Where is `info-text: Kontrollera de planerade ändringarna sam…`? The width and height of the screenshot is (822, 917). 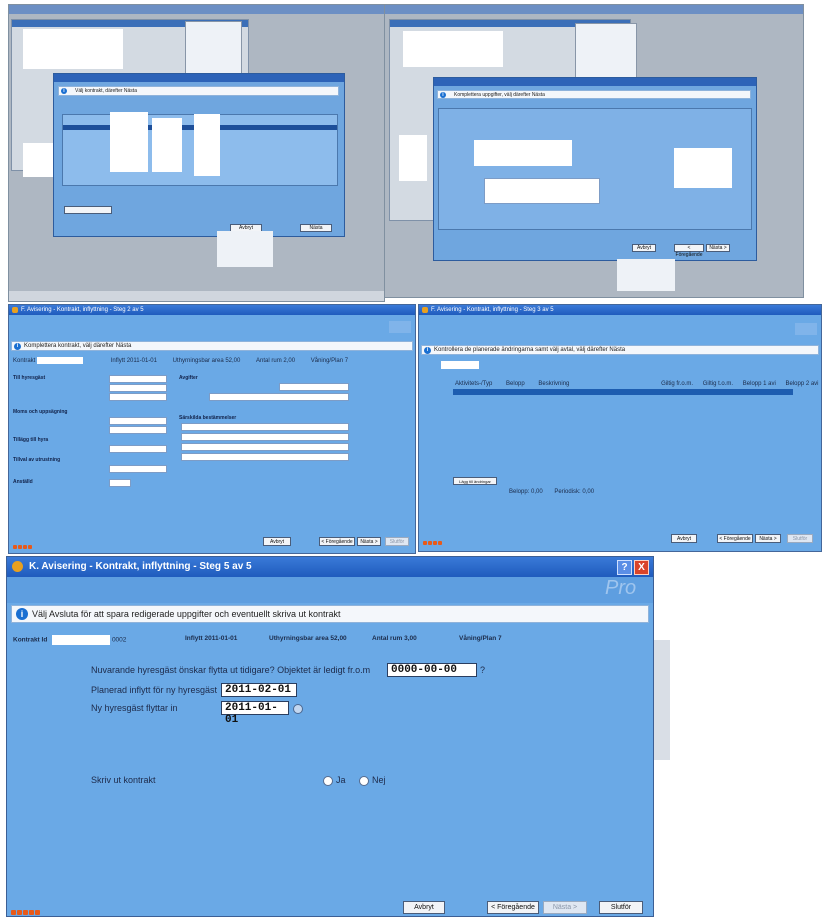
info-text: Kontrollera de planerade ändringarna sam… is located at coordinates (530, 350).